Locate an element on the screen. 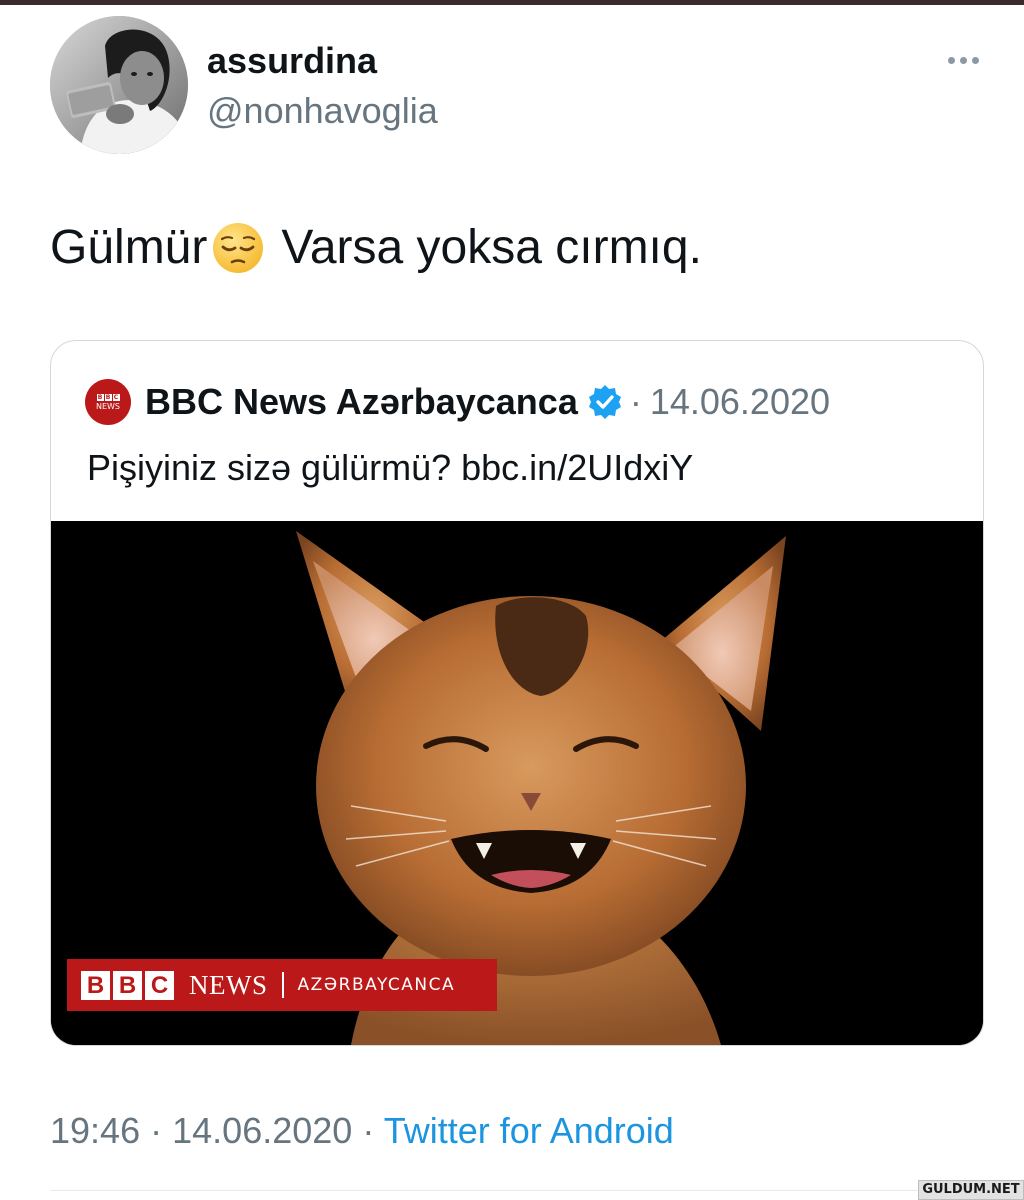  bbc-news-banner: B B C NEWS AZƏRBAYCANCA is located at coordinates (282, 985).